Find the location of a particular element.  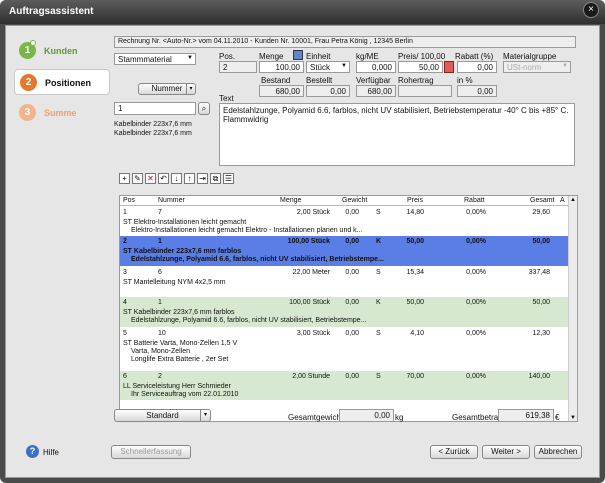

search-input: 1 is located at coordinates (155, 108).